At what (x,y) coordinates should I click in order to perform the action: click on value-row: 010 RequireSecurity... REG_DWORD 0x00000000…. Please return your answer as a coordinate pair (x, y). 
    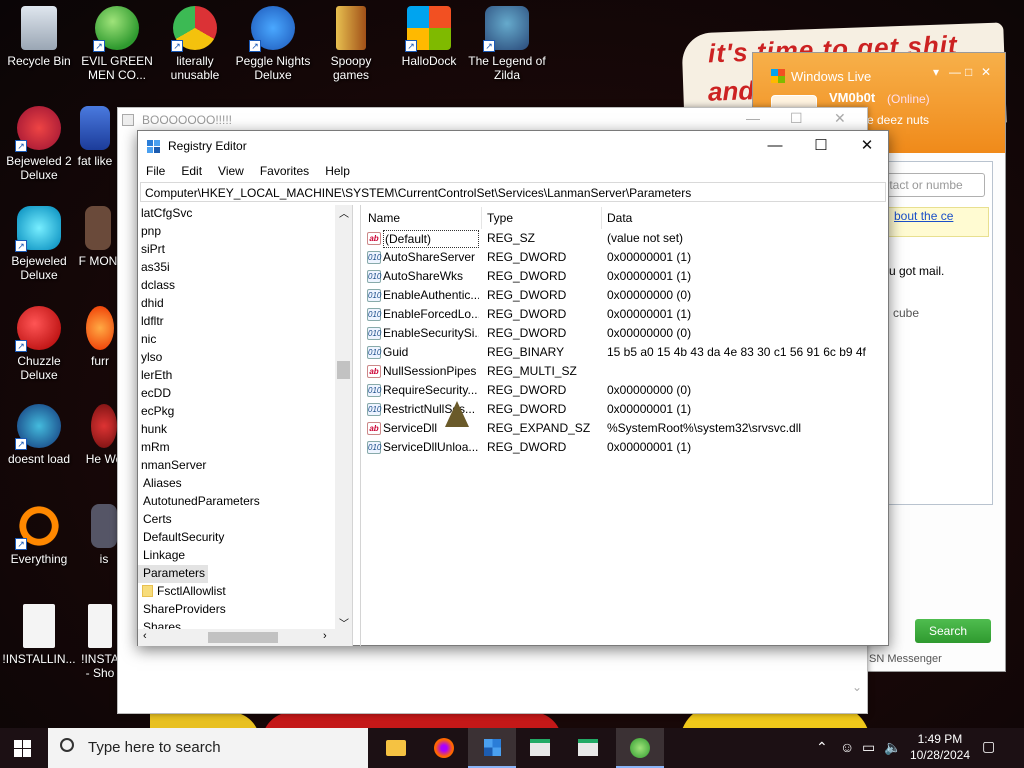
    Looking at the image, I should click on (625, 390).